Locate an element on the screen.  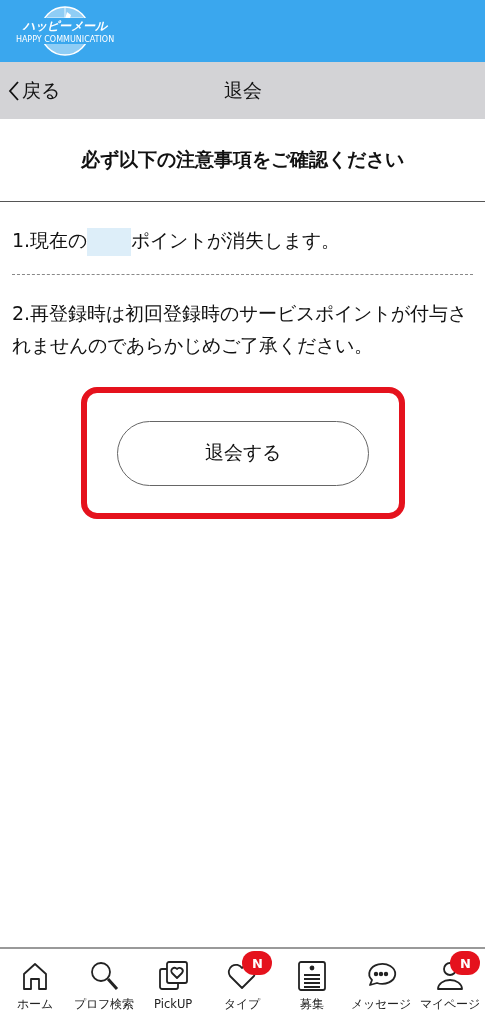
withdraw-button: 退会する is located at coordinates (242, 453).